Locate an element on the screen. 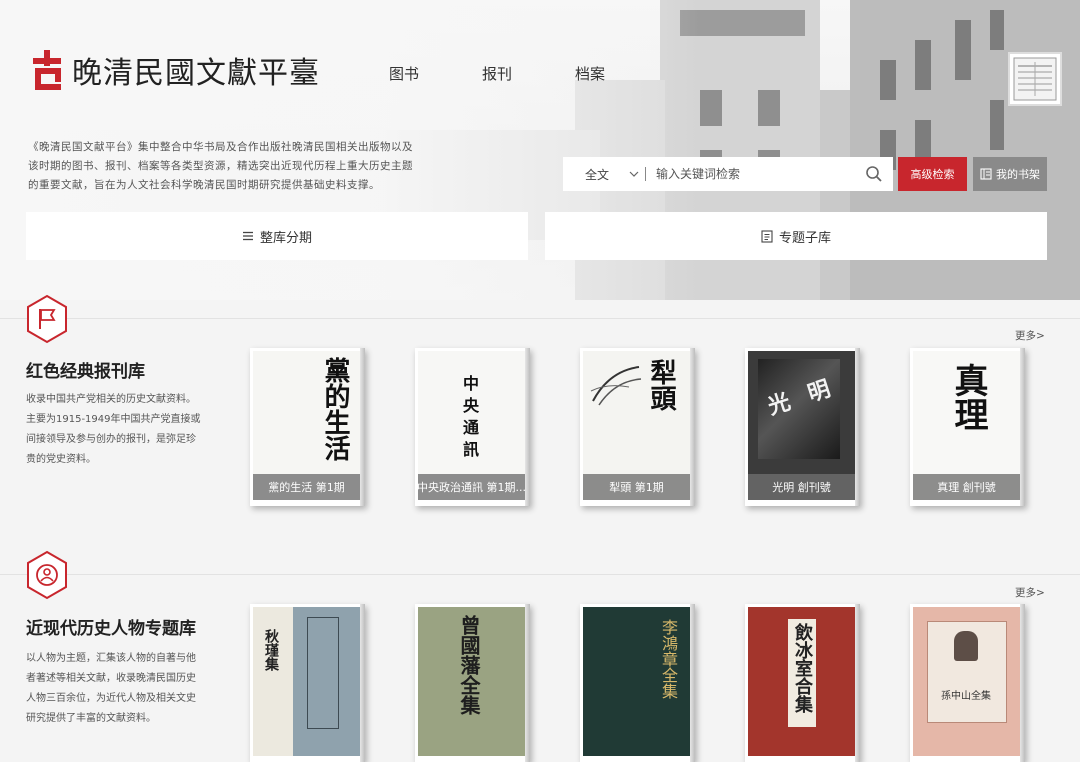  book-card: 真理 真理 創刊號 is located at coordinates (967, 427).